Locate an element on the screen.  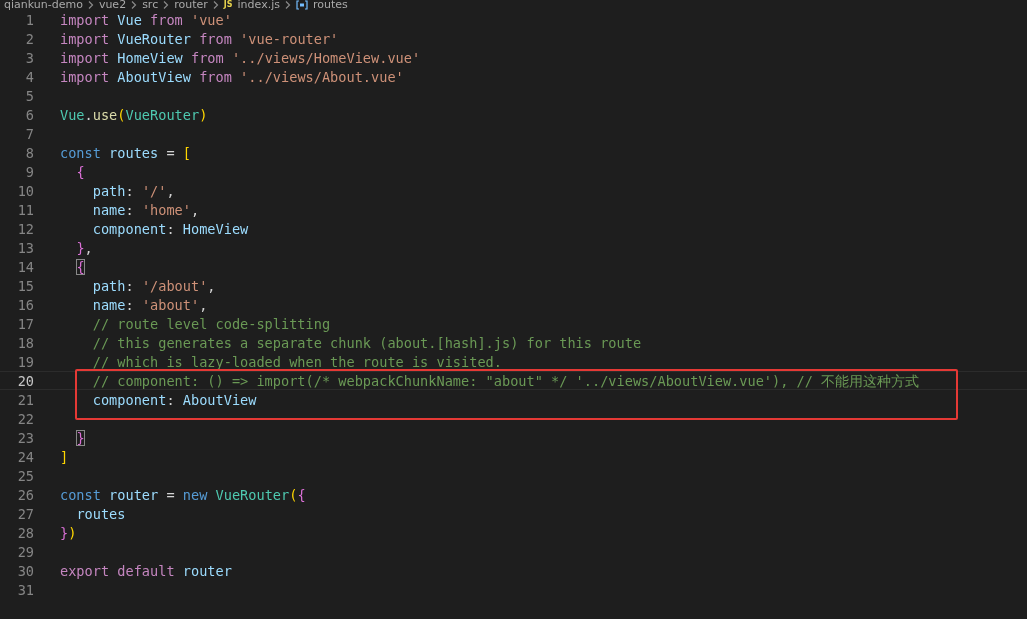
code-line: // this generates a separate chunk (about.[hash].js) for this route is located at coordinates (366, 342).